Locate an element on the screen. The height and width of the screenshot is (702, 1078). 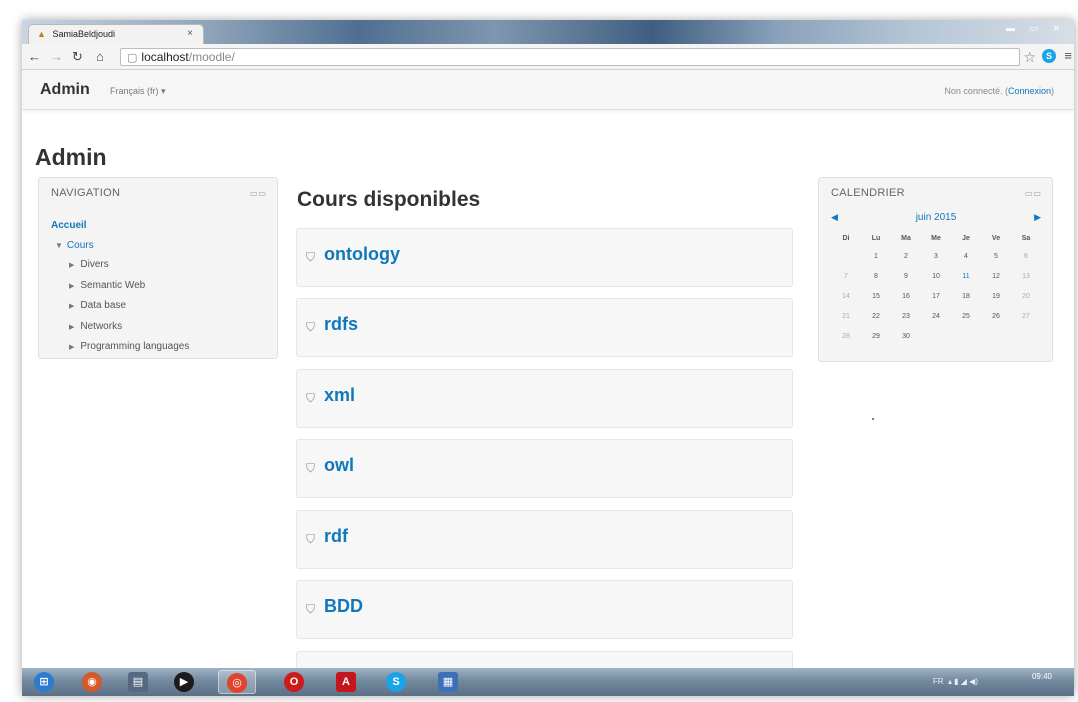
page-title: Admin is located at coordinates (71, 157).